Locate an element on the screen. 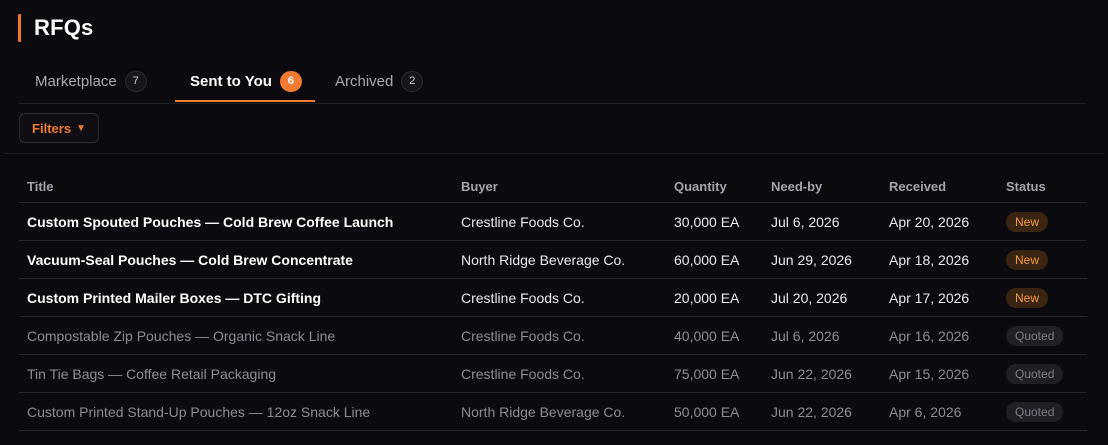 The width and height of the screenshot is (1108, 445). rfq-received: Apr 17, 2026 is located at coordinates (939, 297).